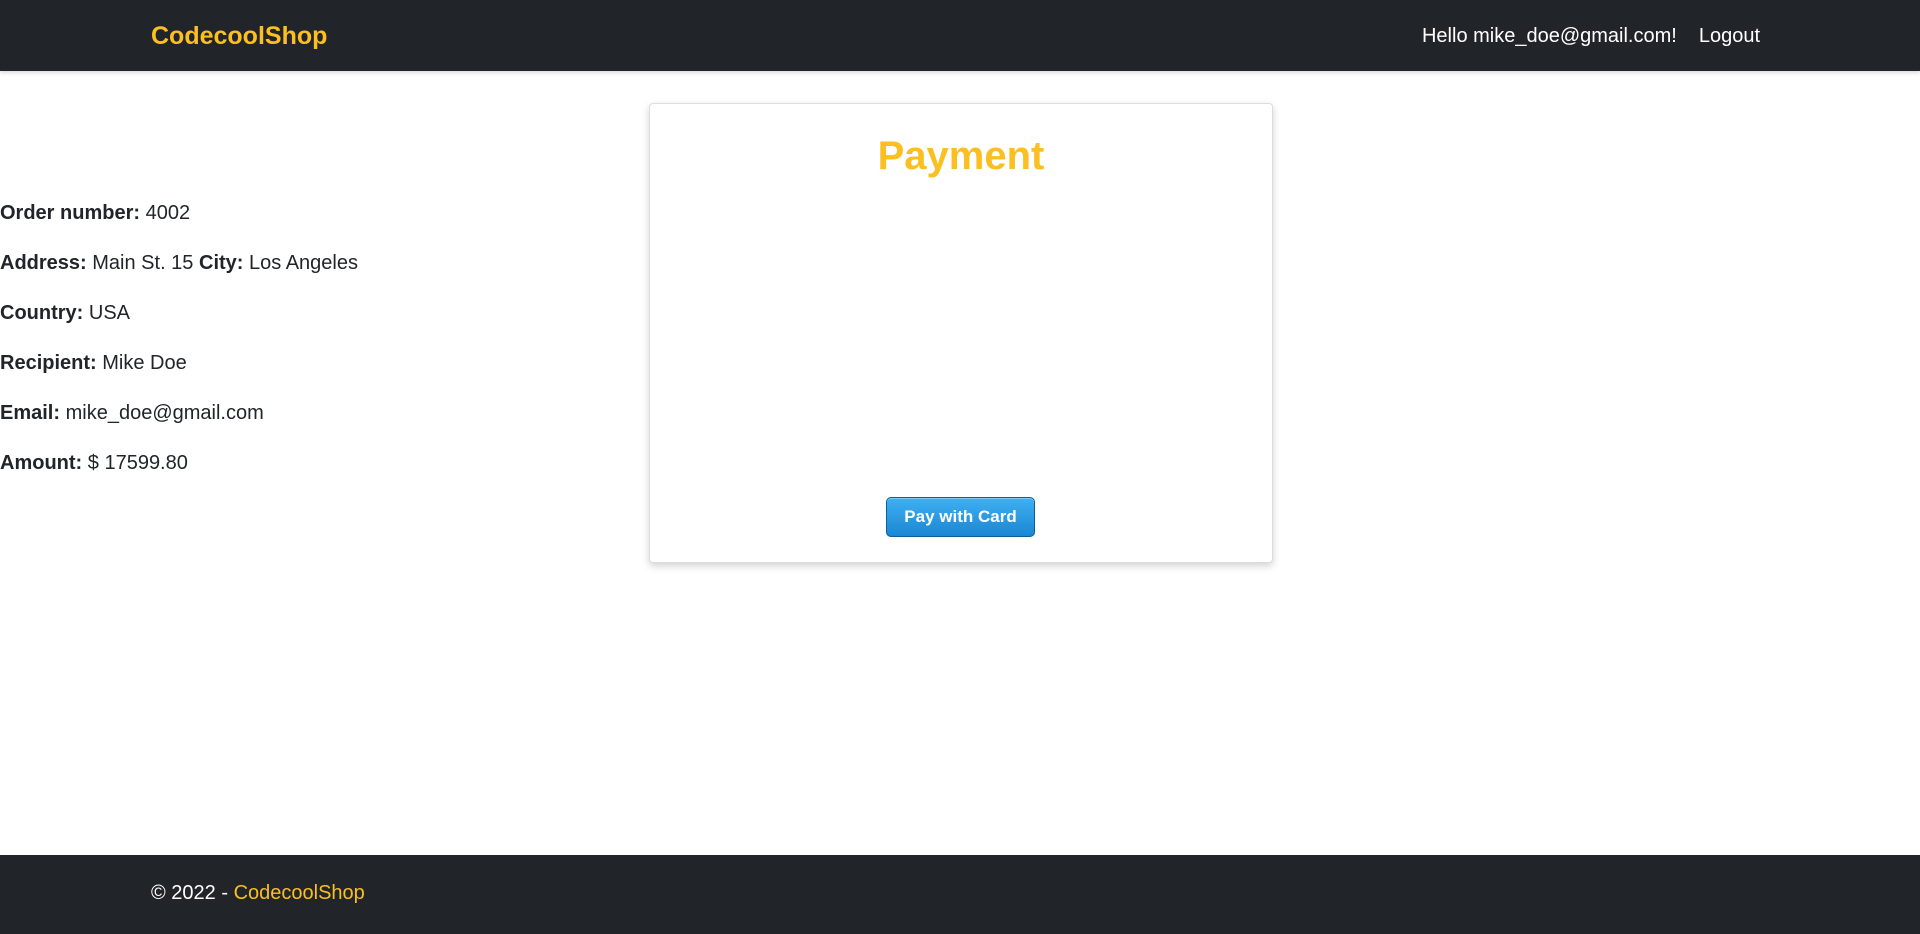 The height and width of the screenshot is (934, 1920). I want to click on page-title: Payment, so click(961, 156).